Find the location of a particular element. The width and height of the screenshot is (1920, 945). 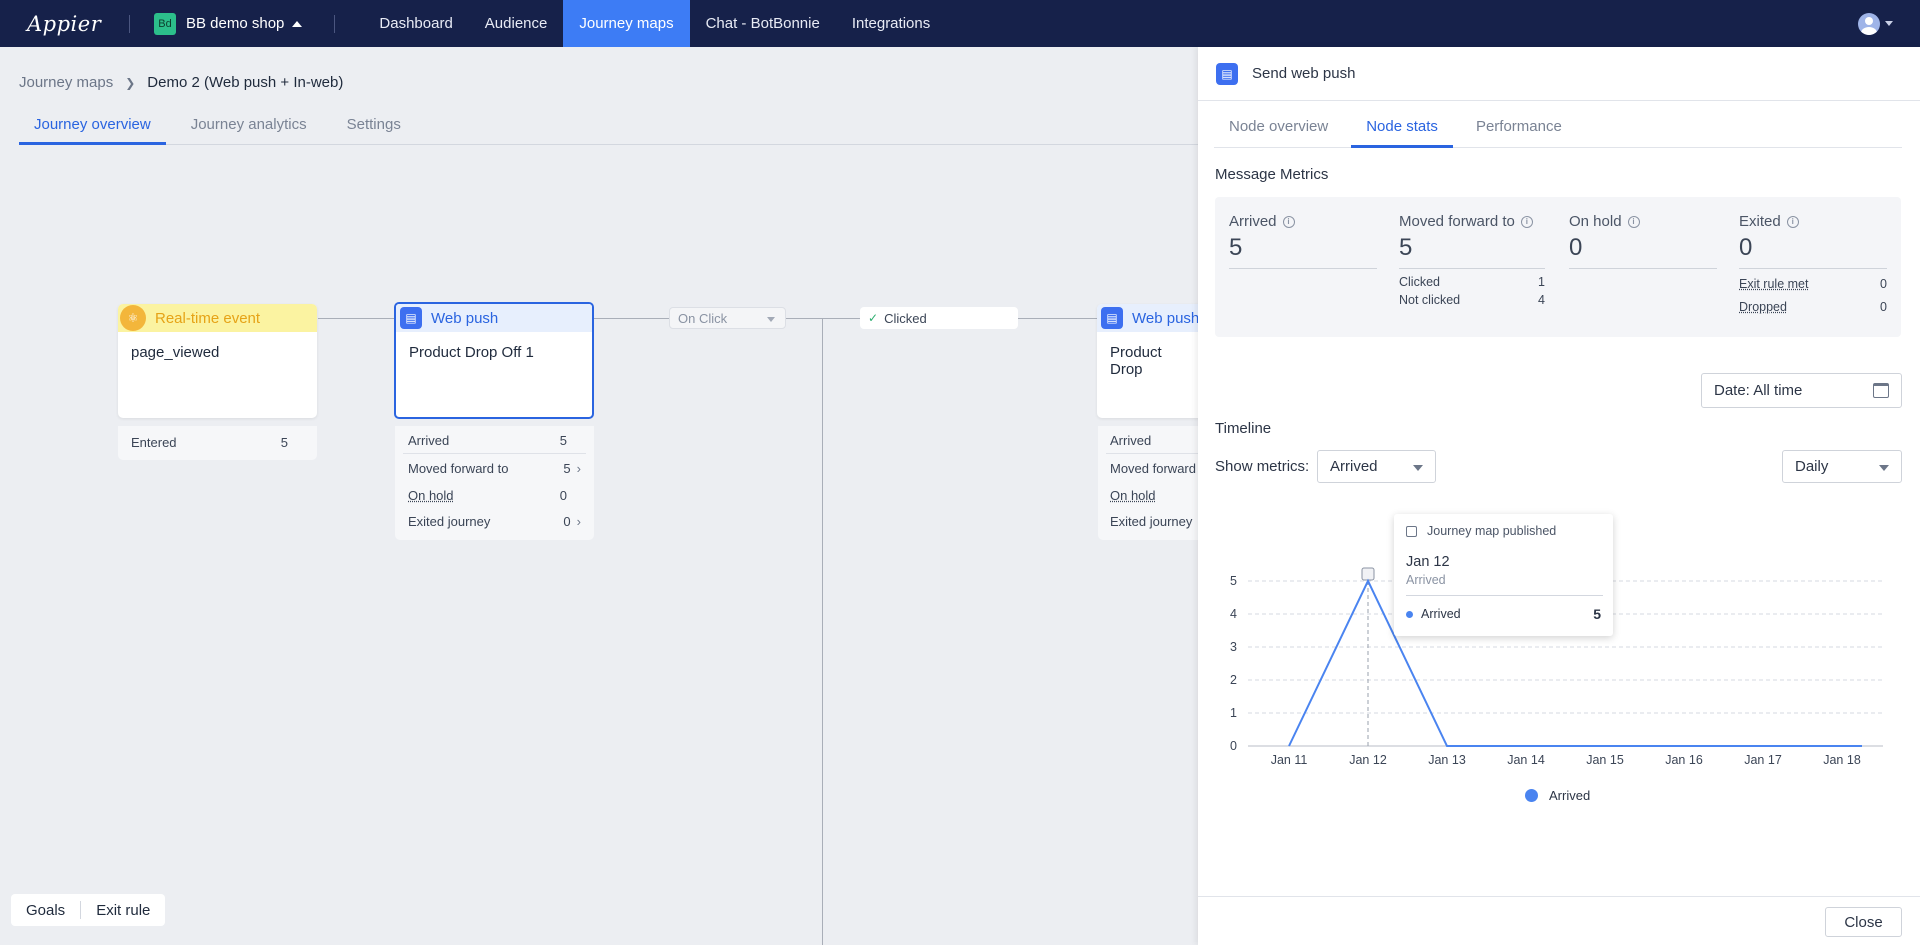

stat-value: 5 is located at coordinates (284, 442).